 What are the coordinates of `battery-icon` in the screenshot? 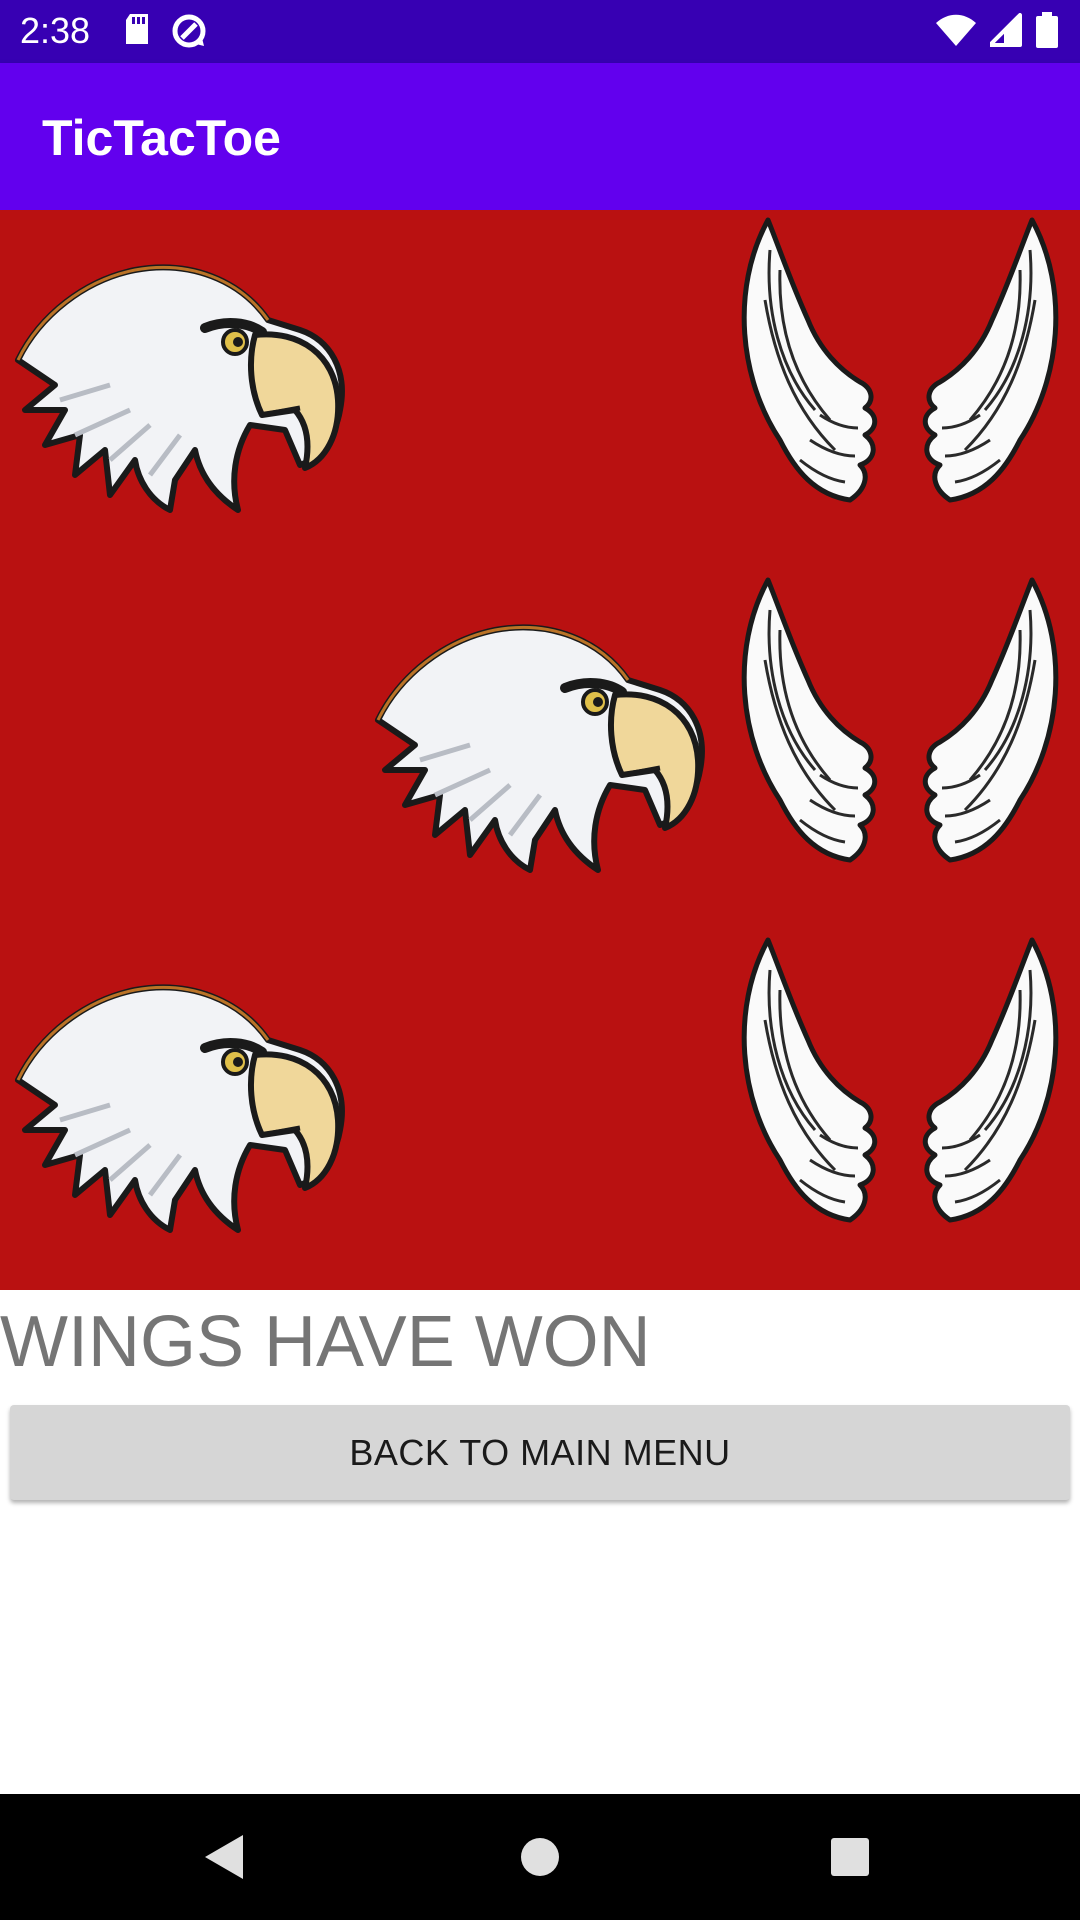 It's located at (1047, 30).